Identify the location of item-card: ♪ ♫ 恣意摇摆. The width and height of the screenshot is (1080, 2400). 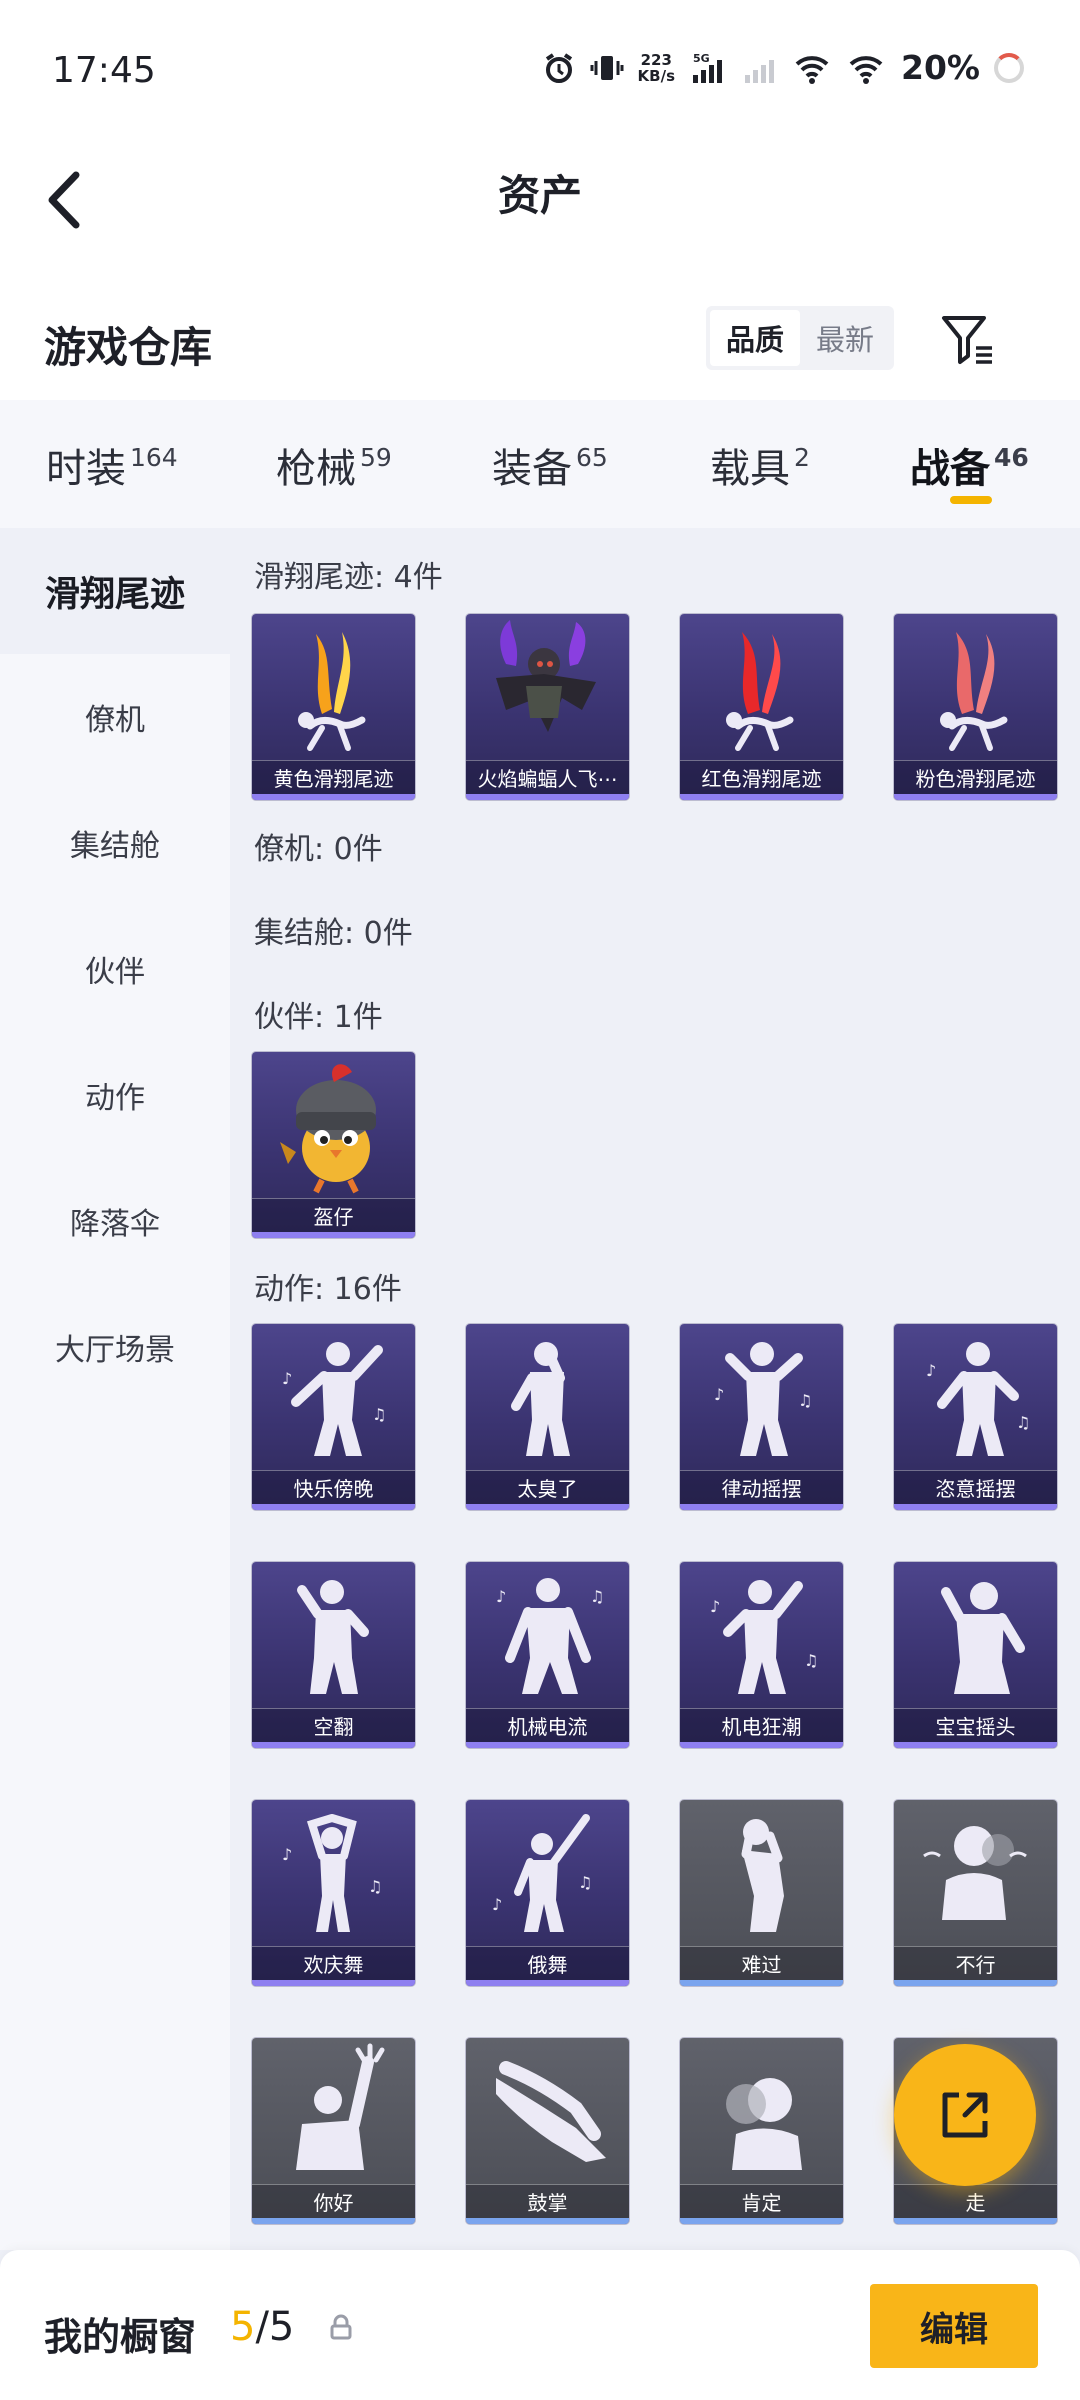
(975, 1417).